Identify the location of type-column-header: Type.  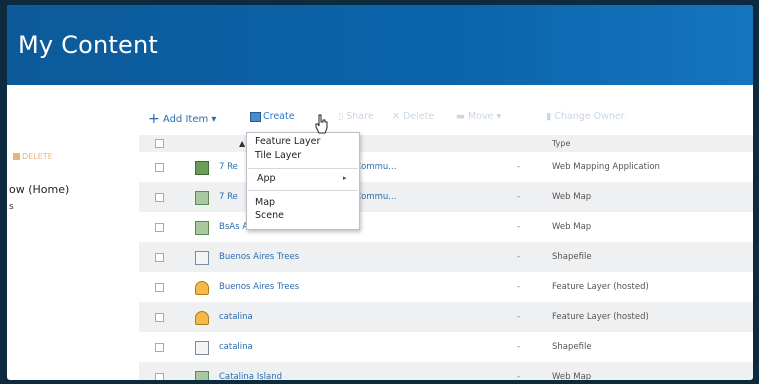
(561, 143).